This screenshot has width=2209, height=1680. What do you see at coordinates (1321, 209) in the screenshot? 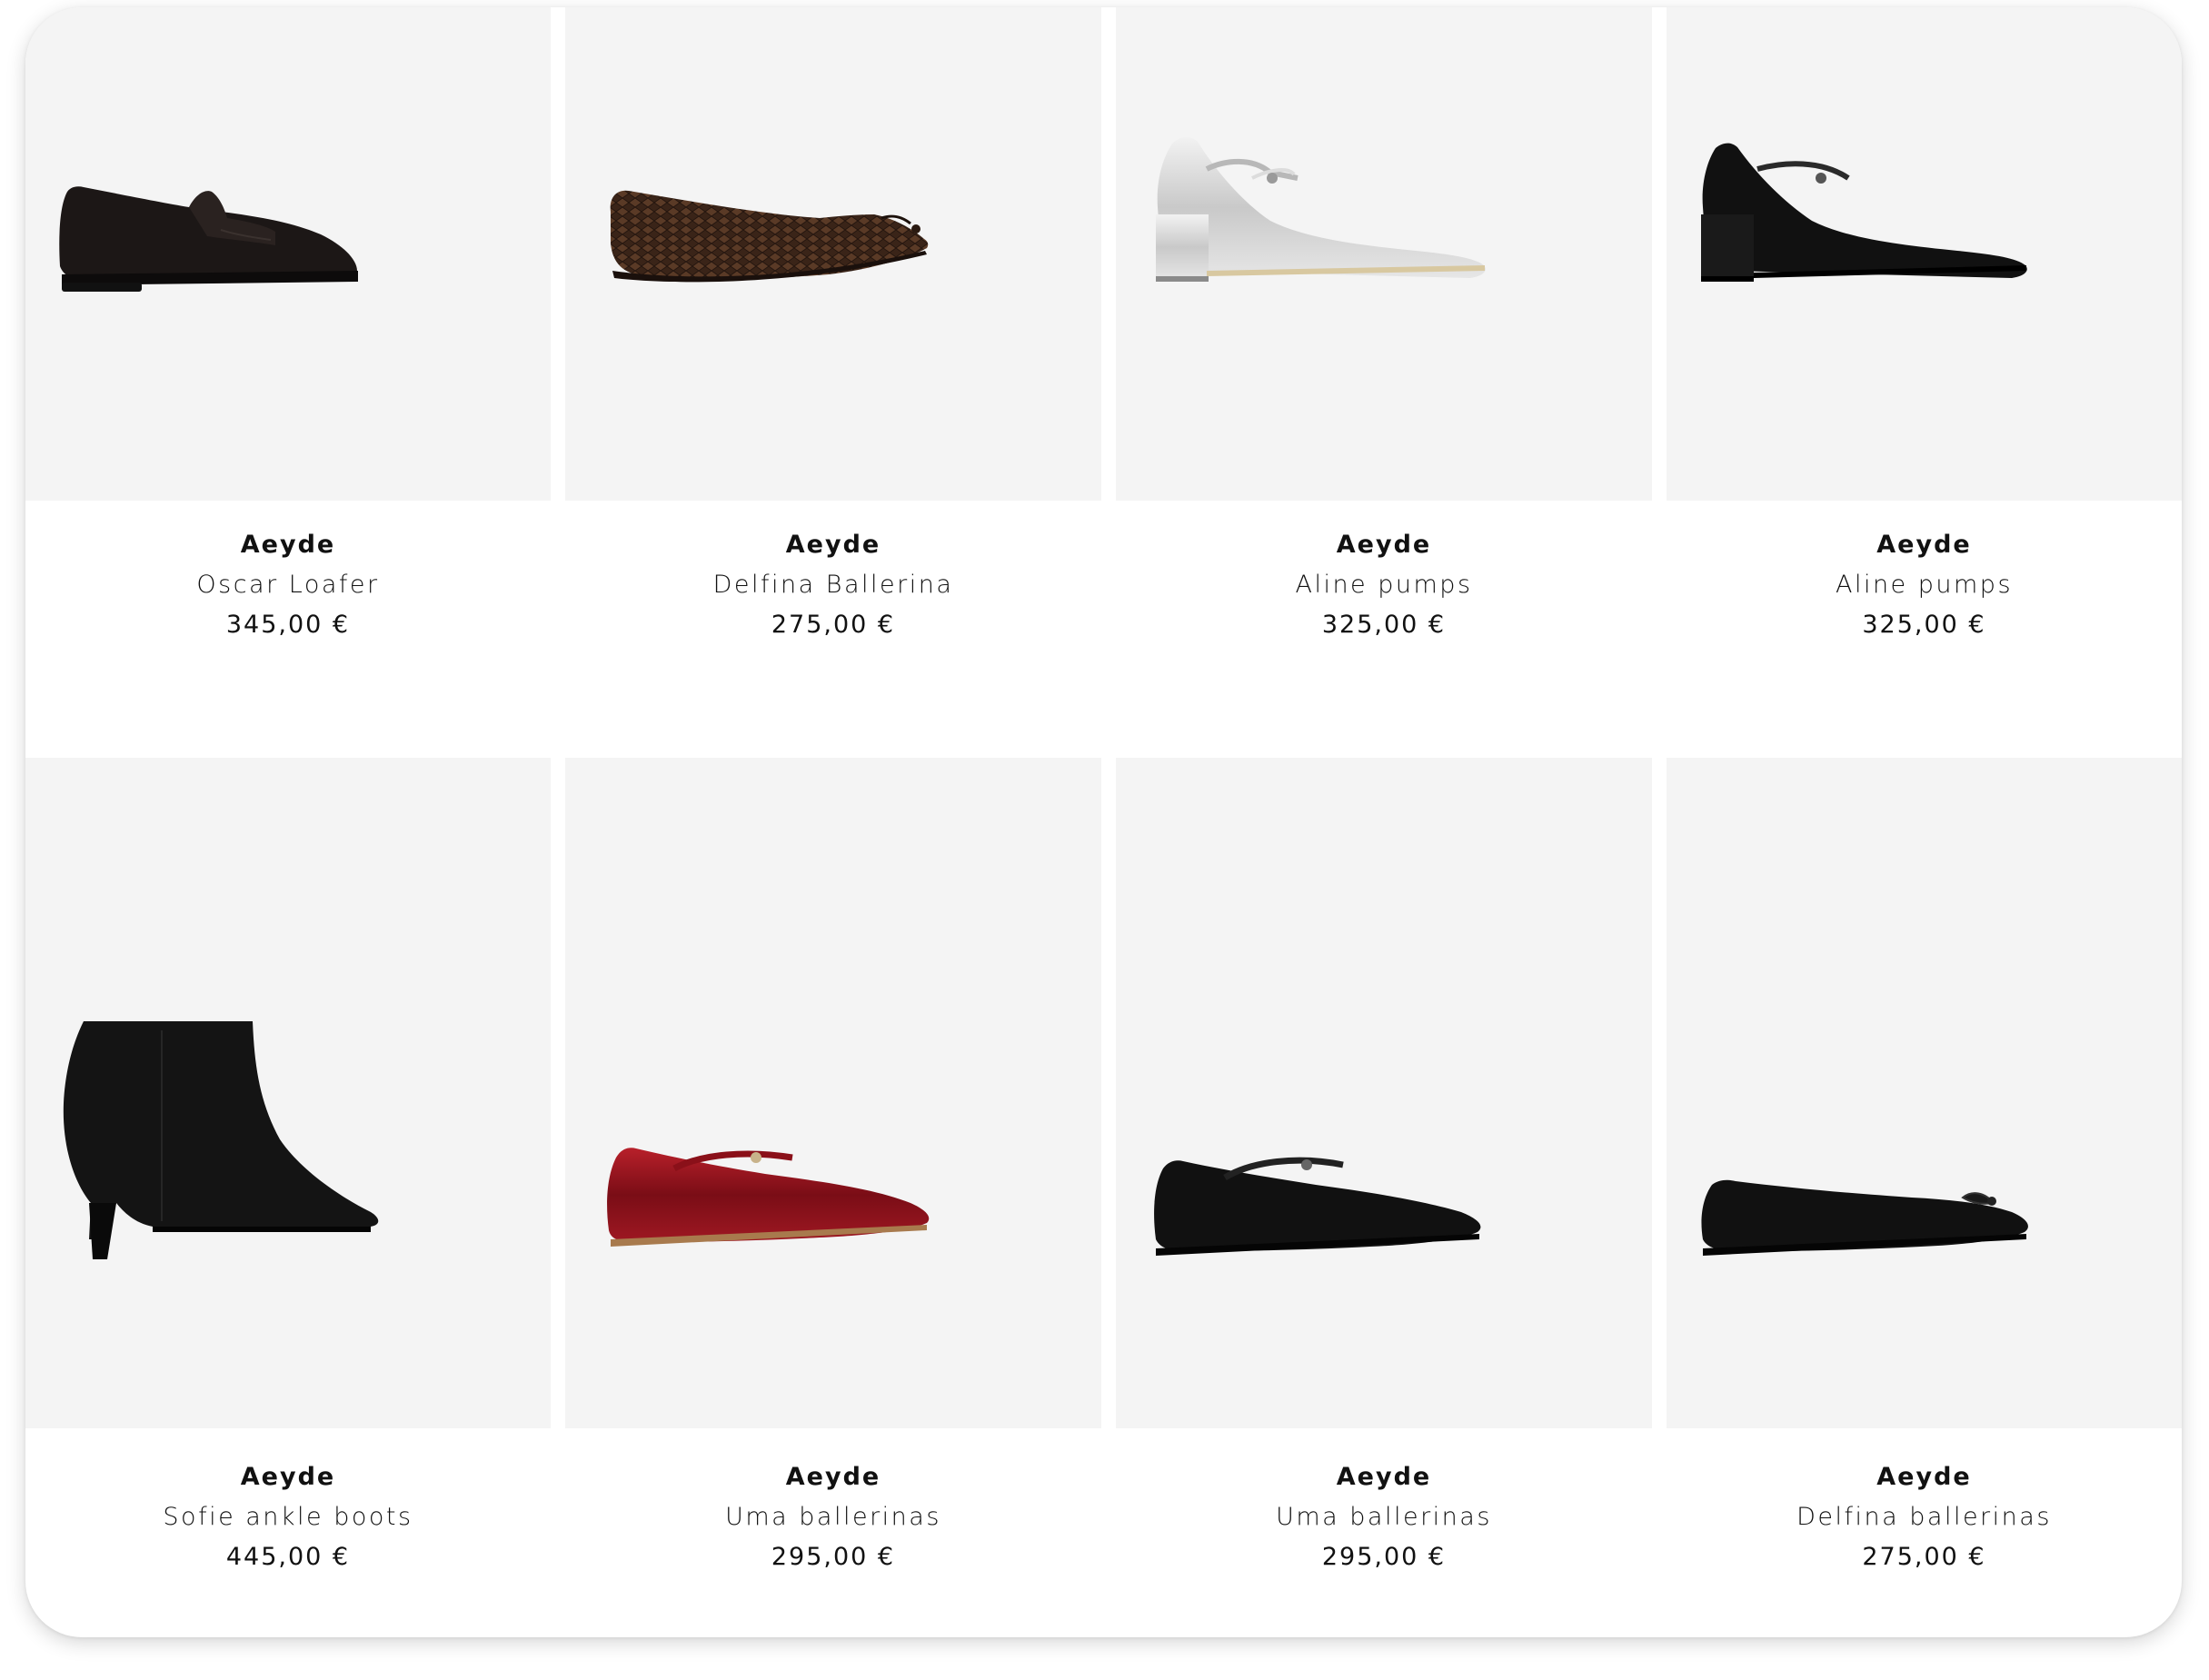
I see `silver-mary-jane-pump-icon` at bounding box center [1321, 209].